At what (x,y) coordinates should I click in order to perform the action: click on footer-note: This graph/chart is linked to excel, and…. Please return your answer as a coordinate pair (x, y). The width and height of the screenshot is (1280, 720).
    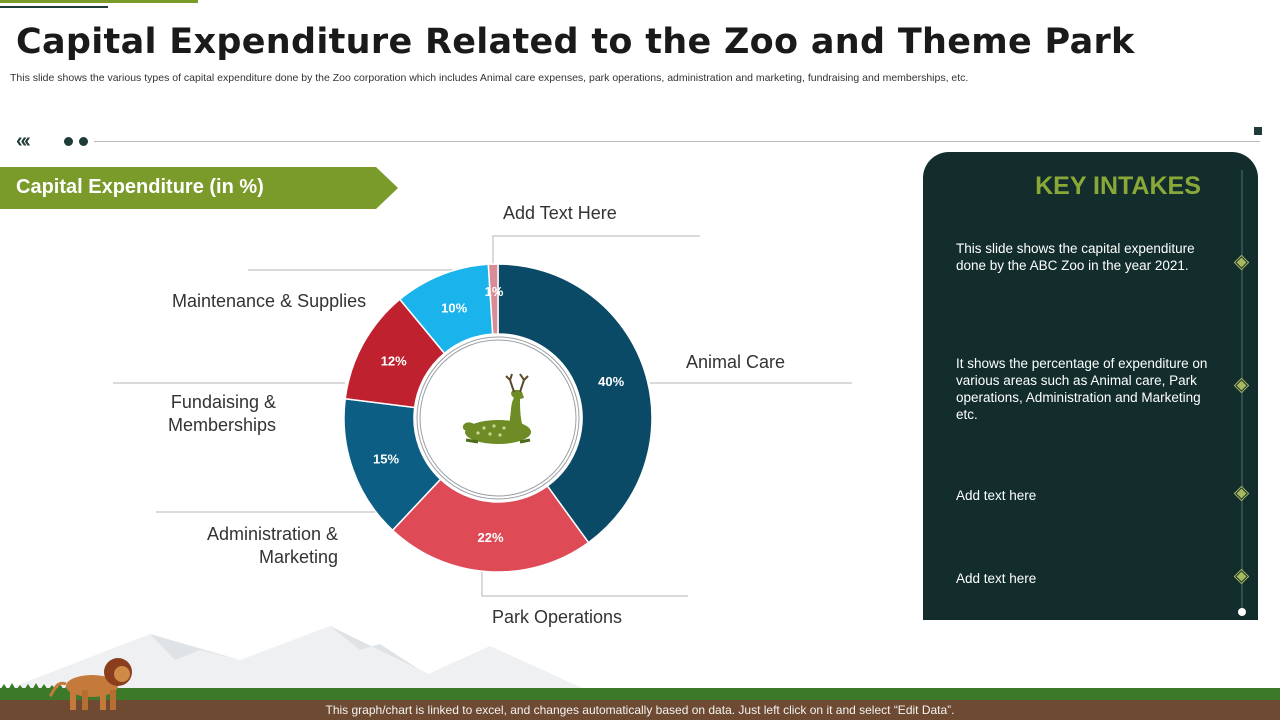
    Looking at the image, I should click on (640, 710).